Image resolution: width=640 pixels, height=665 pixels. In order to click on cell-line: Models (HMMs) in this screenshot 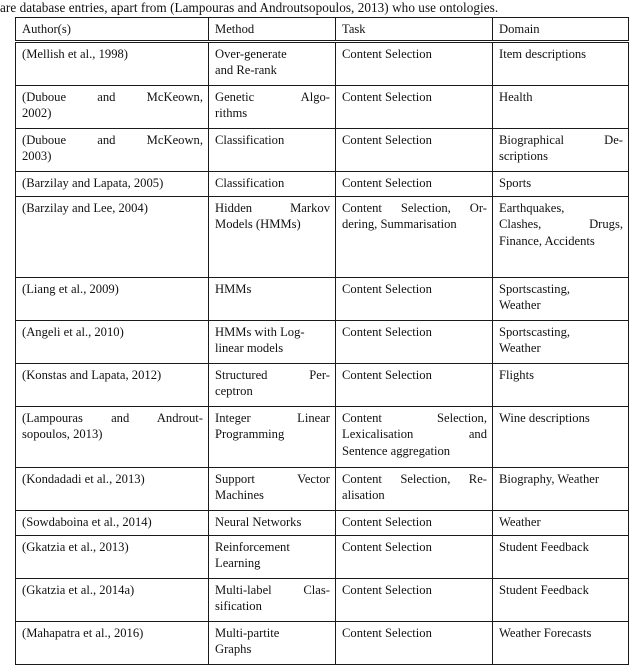, I will do `click(258, 224)`.